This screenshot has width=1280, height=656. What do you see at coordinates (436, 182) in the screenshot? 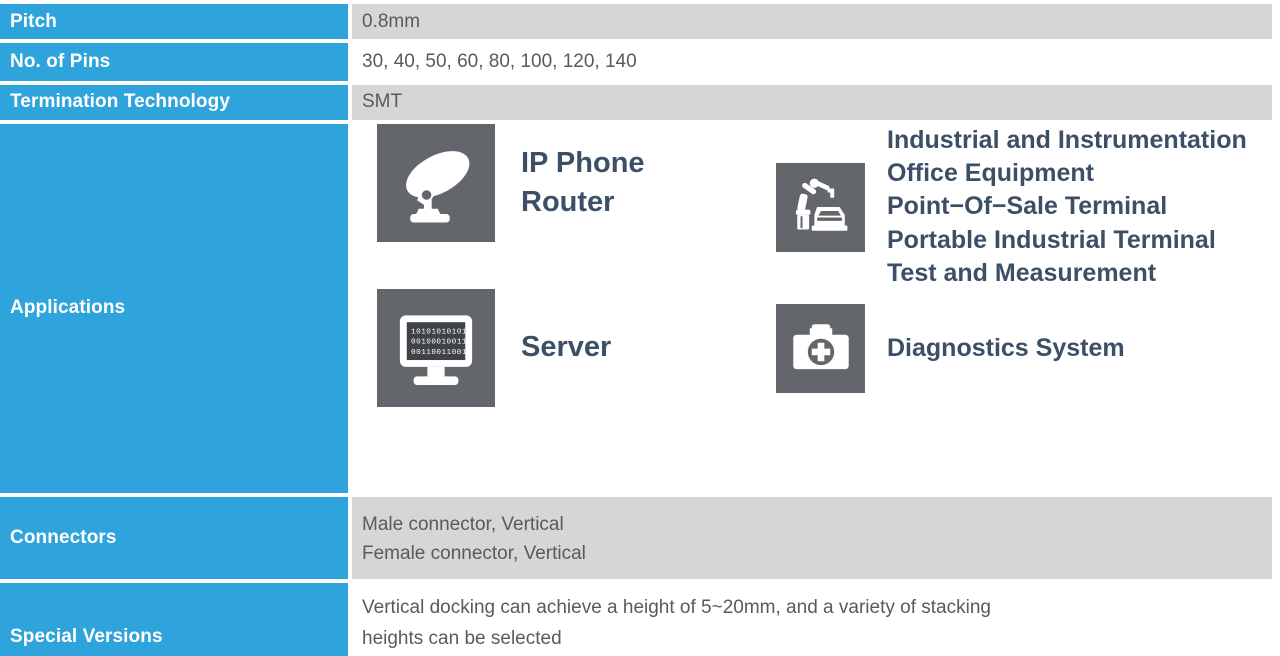
I see `satellite-dish-icon` at bounding box center [436, 182].